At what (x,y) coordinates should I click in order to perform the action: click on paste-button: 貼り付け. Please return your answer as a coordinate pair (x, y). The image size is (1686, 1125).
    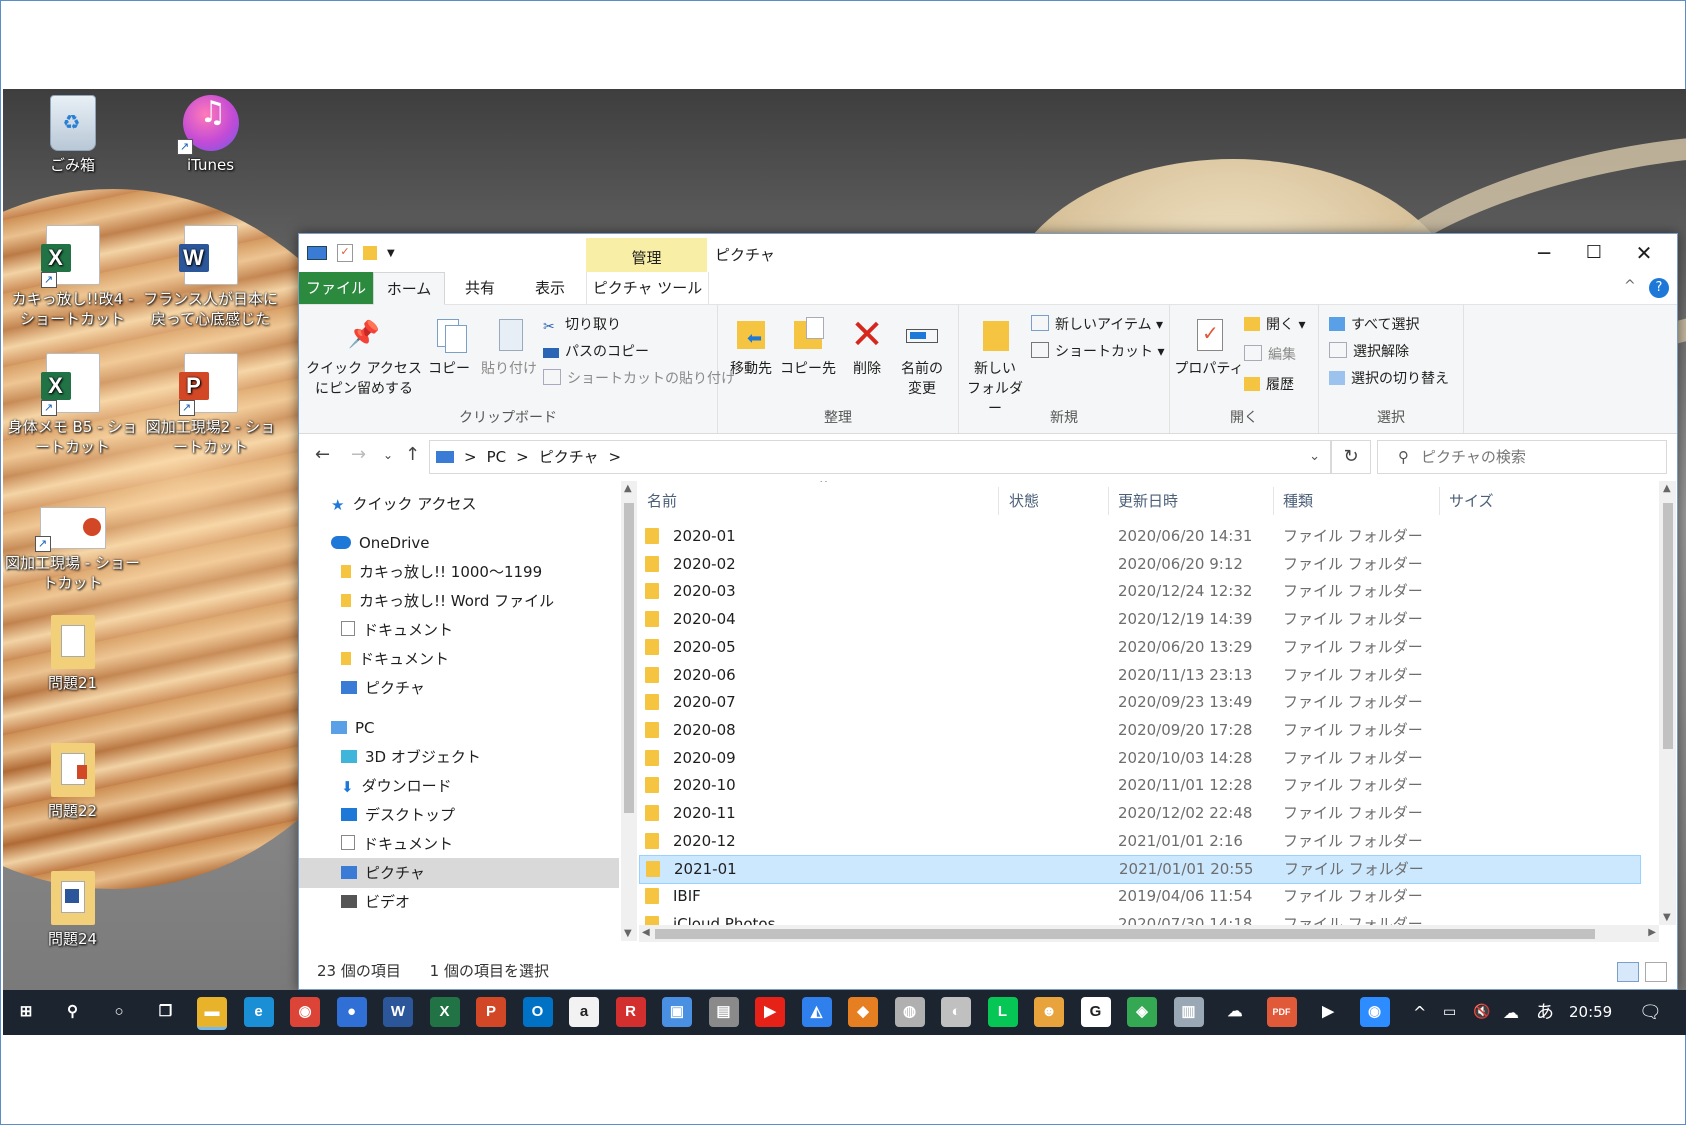
    Looking at the image, I should click on (509, 346).